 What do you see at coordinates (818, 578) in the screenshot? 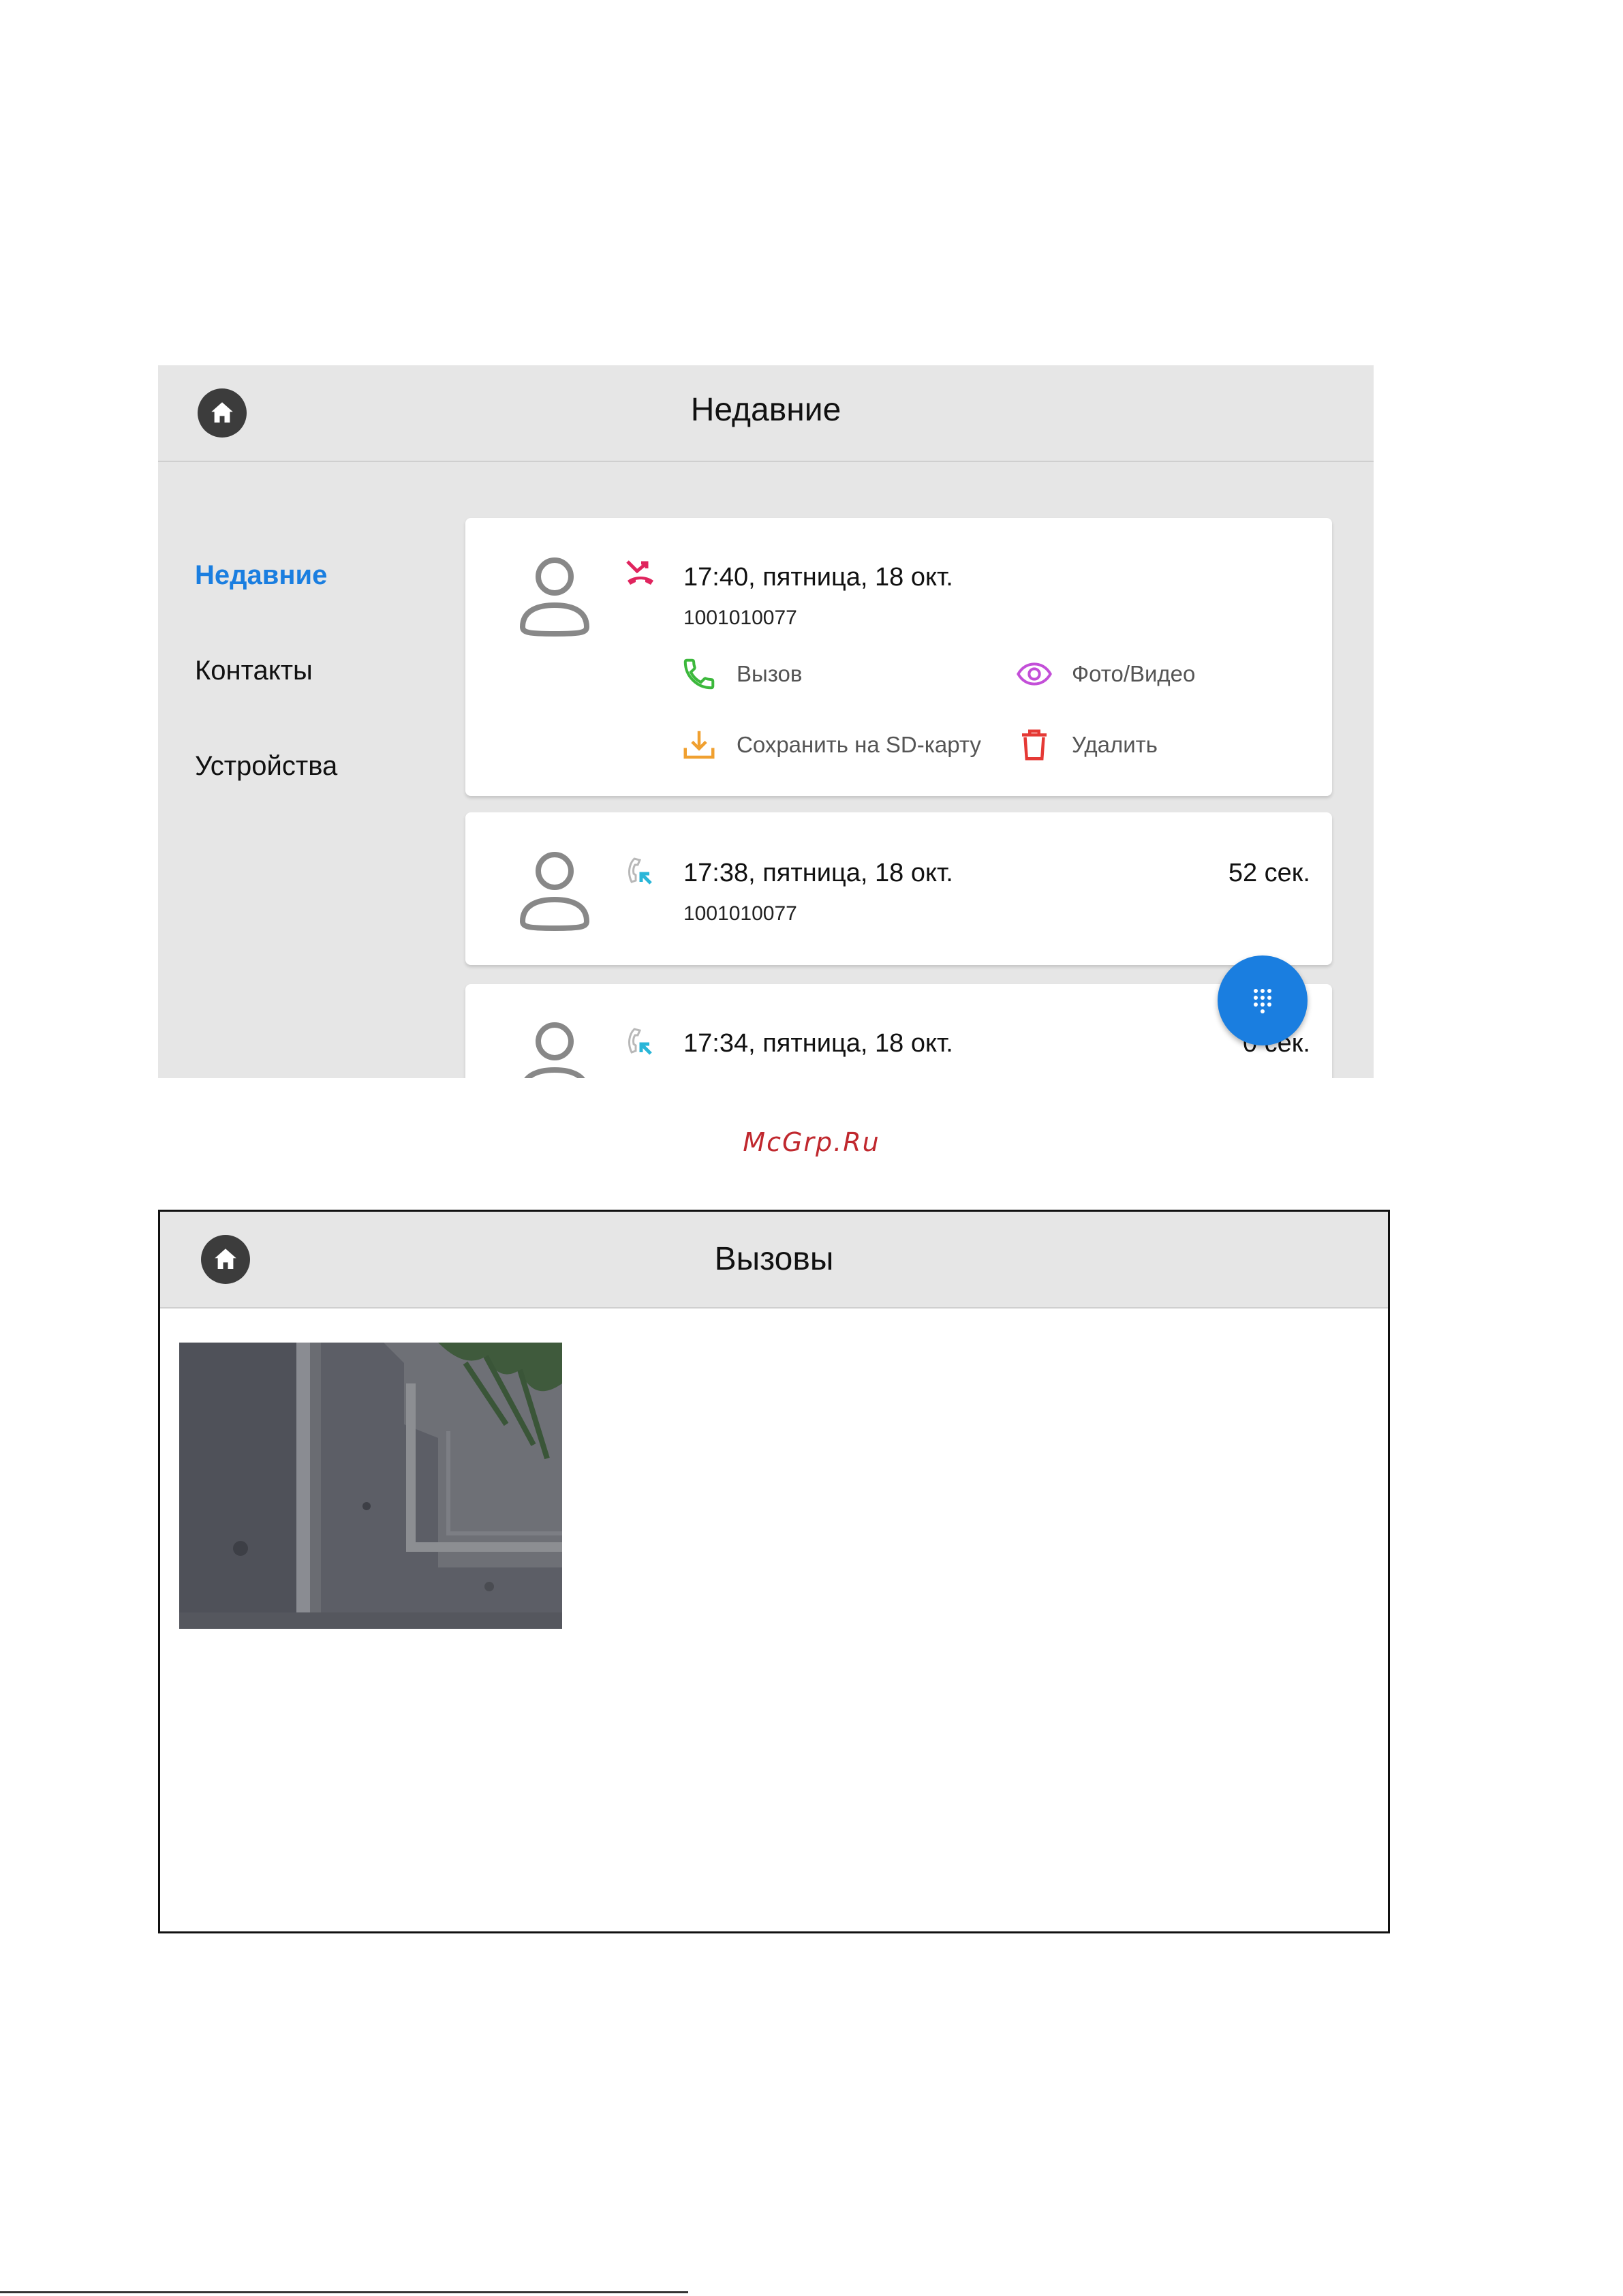
I see `call-time: 17:40, пятница, 18 окт.` at bounding box center [818, 578].